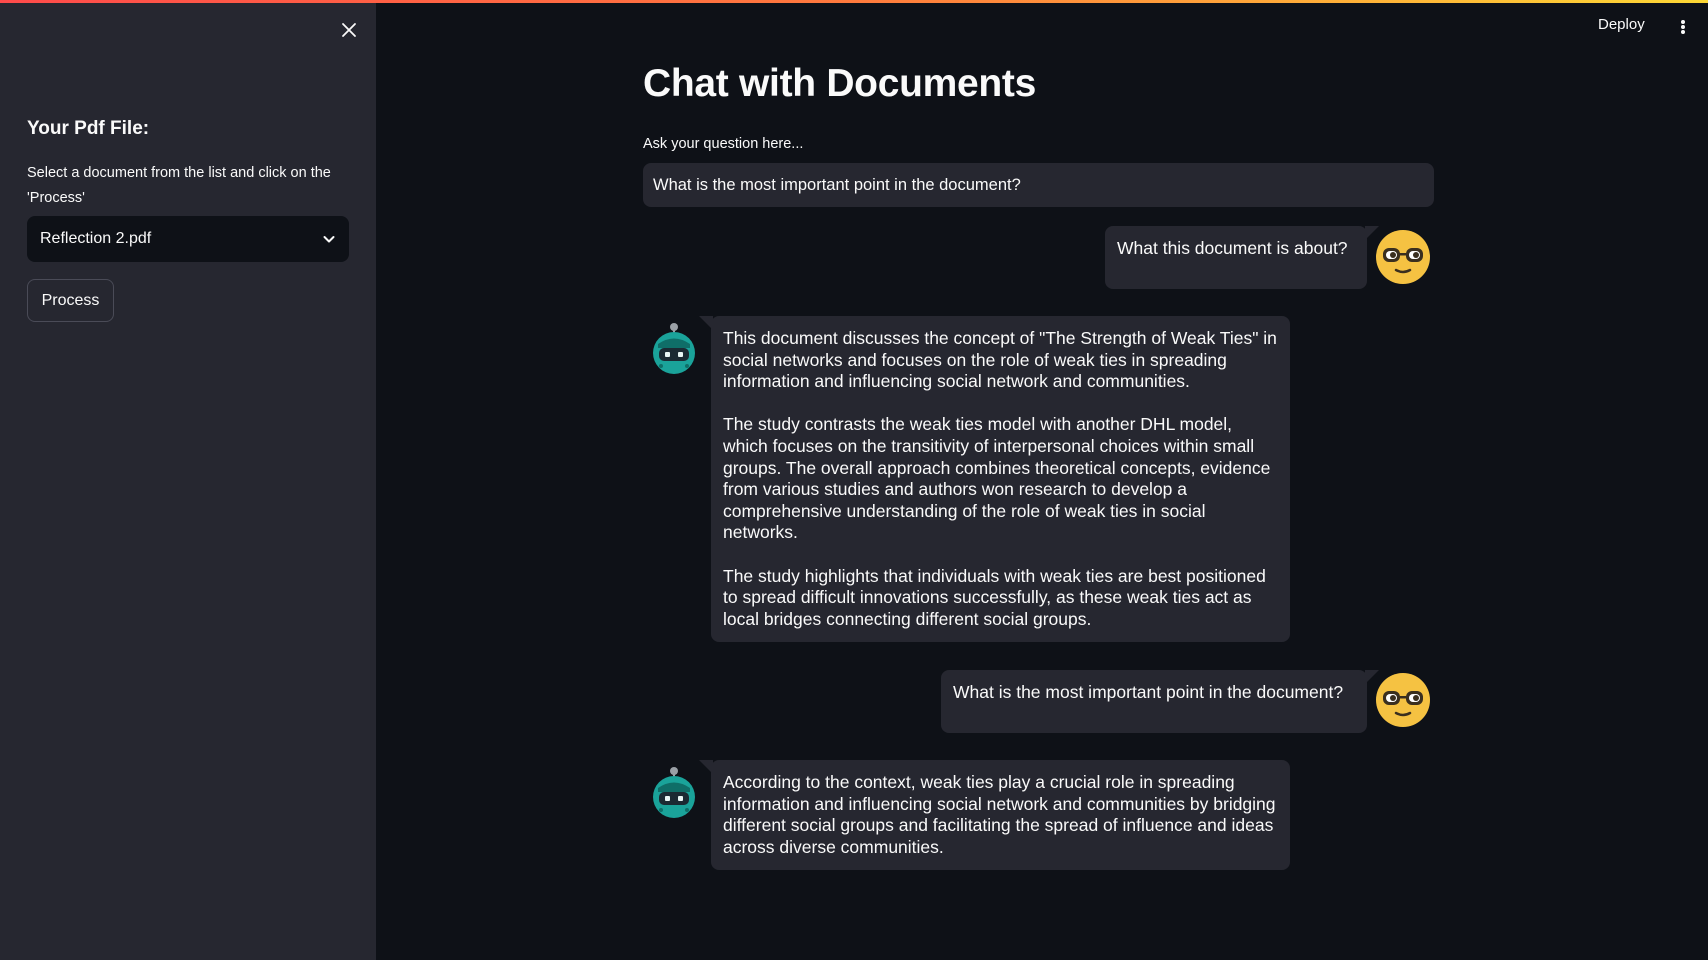  Describe the element at coordinates (854, 1) in the screenshot. I see `top-accent-bar` at that location.